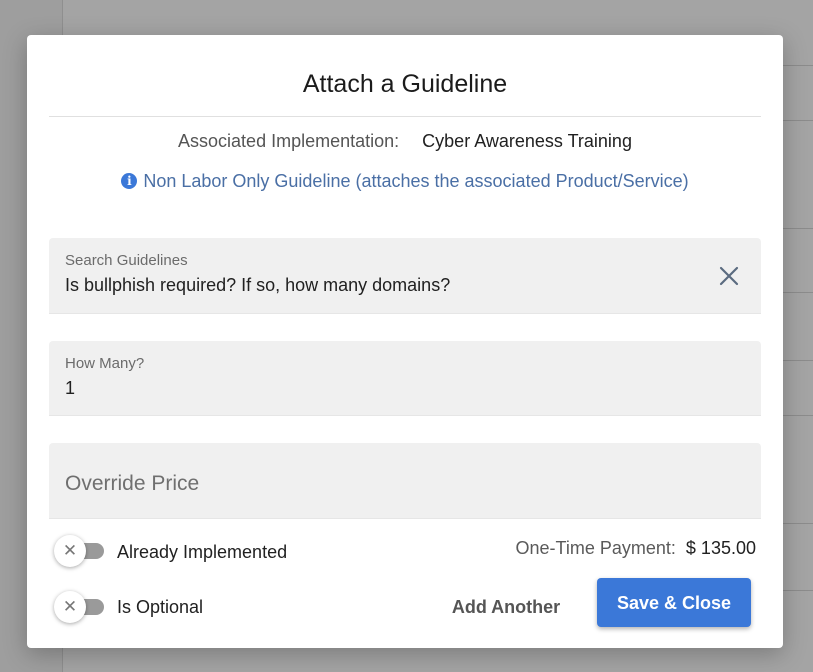  Describe the element at coordinates (405, 378) in the screenshot. I see `how-many-field: How Many? 1` at that location.